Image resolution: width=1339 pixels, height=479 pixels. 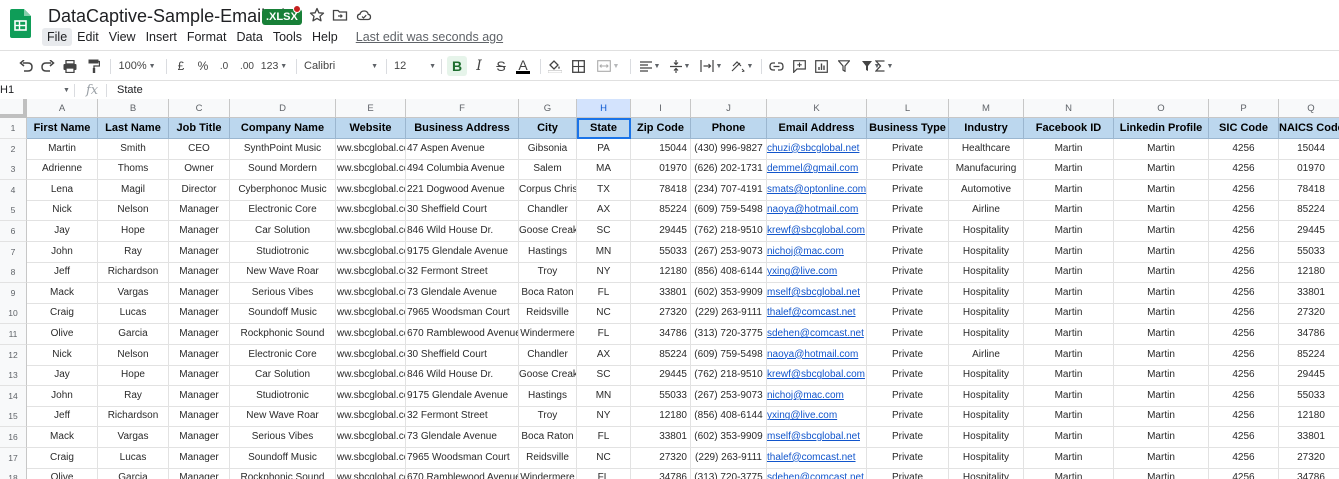 I want to click on header-cell: NAICS Code, so click(x=1309, y=128).